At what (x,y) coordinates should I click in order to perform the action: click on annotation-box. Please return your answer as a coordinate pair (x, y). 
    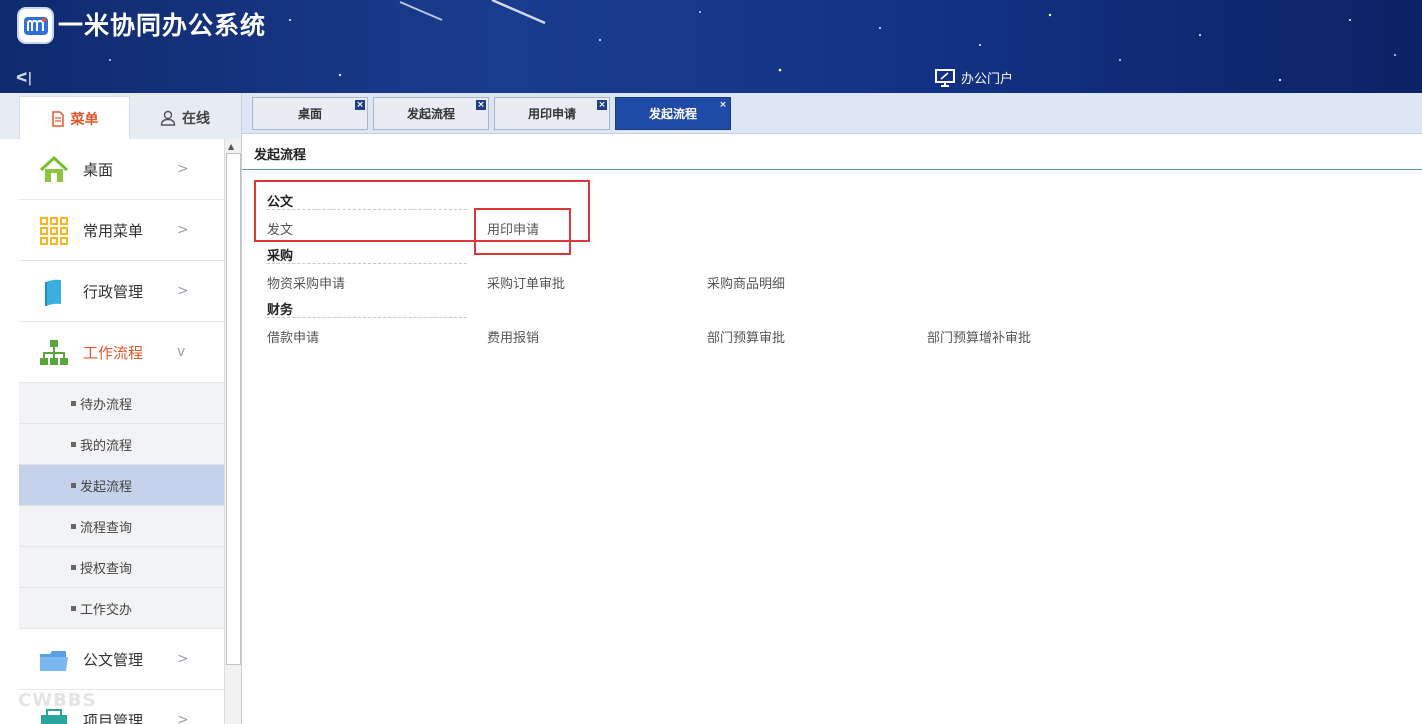
    Looking at the image, I should click on (522, 231).